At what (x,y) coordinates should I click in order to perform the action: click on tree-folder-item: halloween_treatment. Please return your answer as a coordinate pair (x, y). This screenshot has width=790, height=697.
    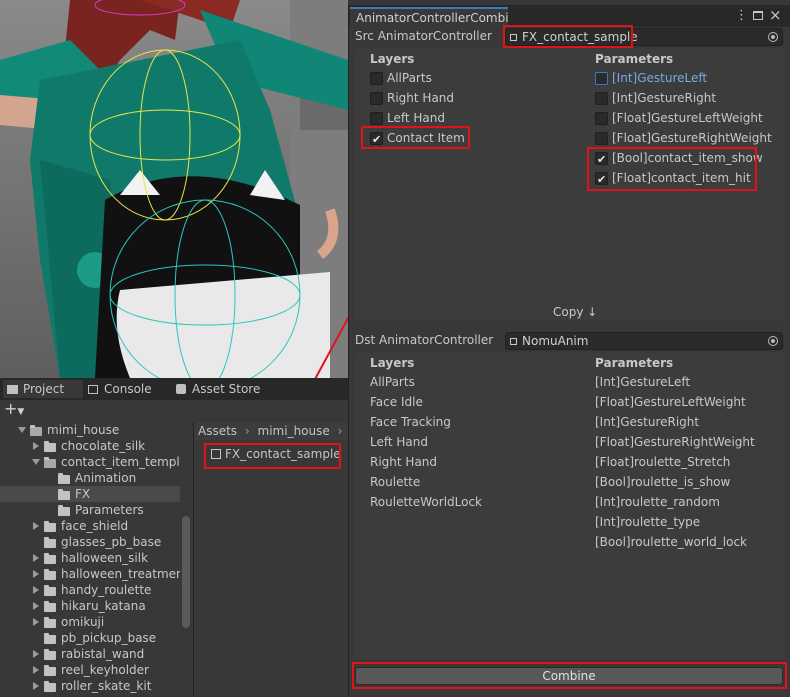
    Looking at the image, I should click on (90, 574).